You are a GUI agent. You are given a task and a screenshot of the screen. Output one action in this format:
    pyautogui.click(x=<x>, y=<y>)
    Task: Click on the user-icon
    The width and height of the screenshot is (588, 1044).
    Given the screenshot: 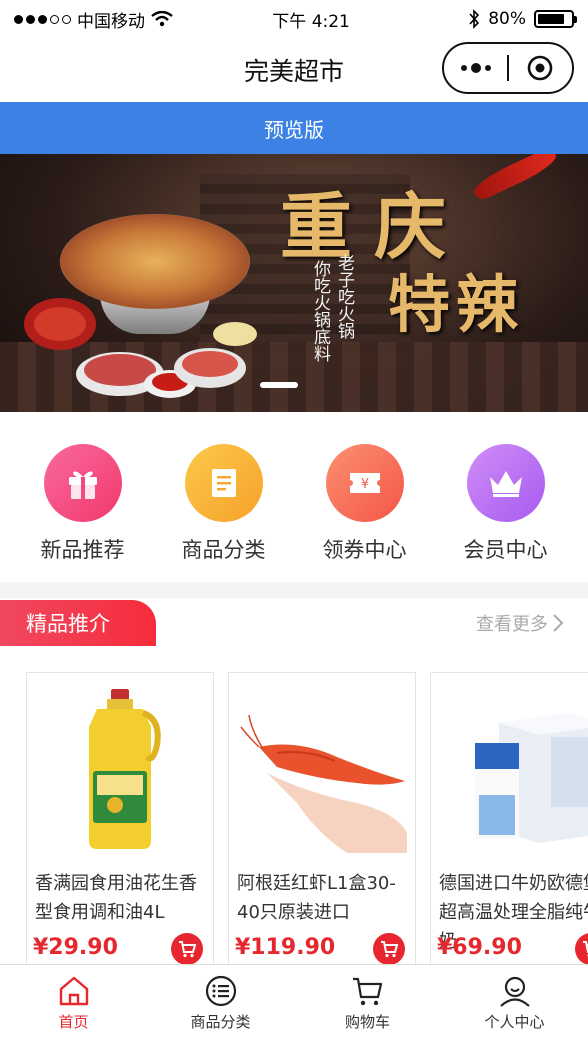 What is the action you would take?
    pyautogui.click(x=514, y=991)
    